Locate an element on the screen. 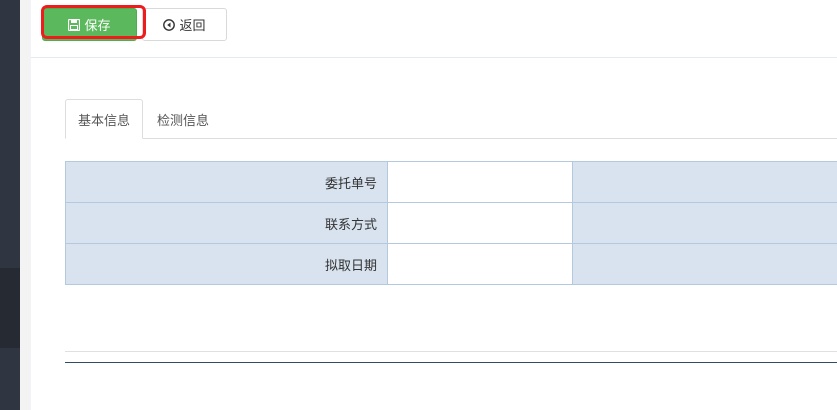  back-button: 返回 is located at coordinates (184, 24).